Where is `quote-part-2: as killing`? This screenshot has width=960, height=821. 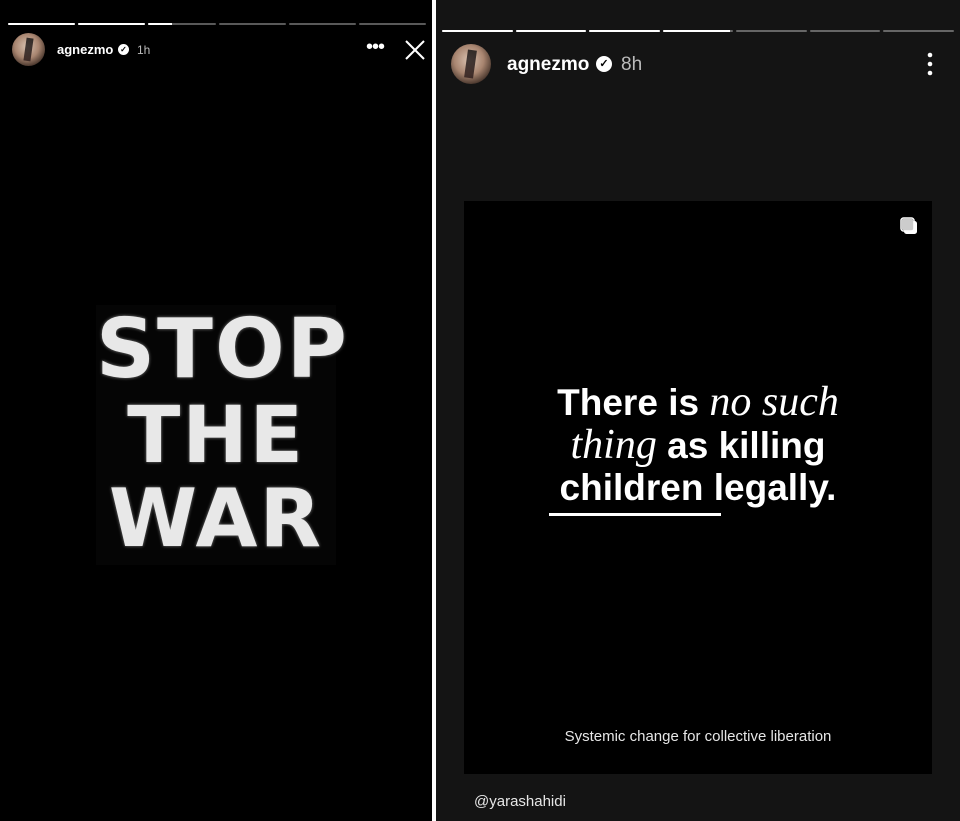
quote-part-2: as killing is located at coordinates (741, 445).